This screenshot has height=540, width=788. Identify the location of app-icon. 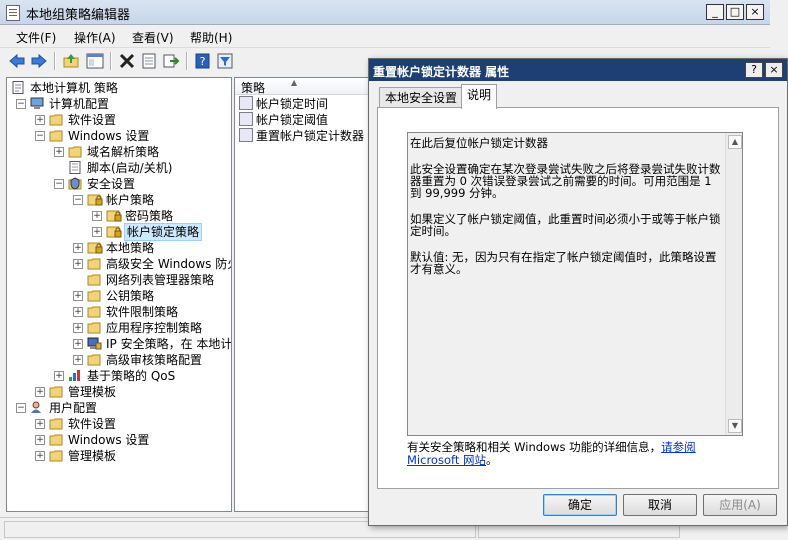
(13, 13).